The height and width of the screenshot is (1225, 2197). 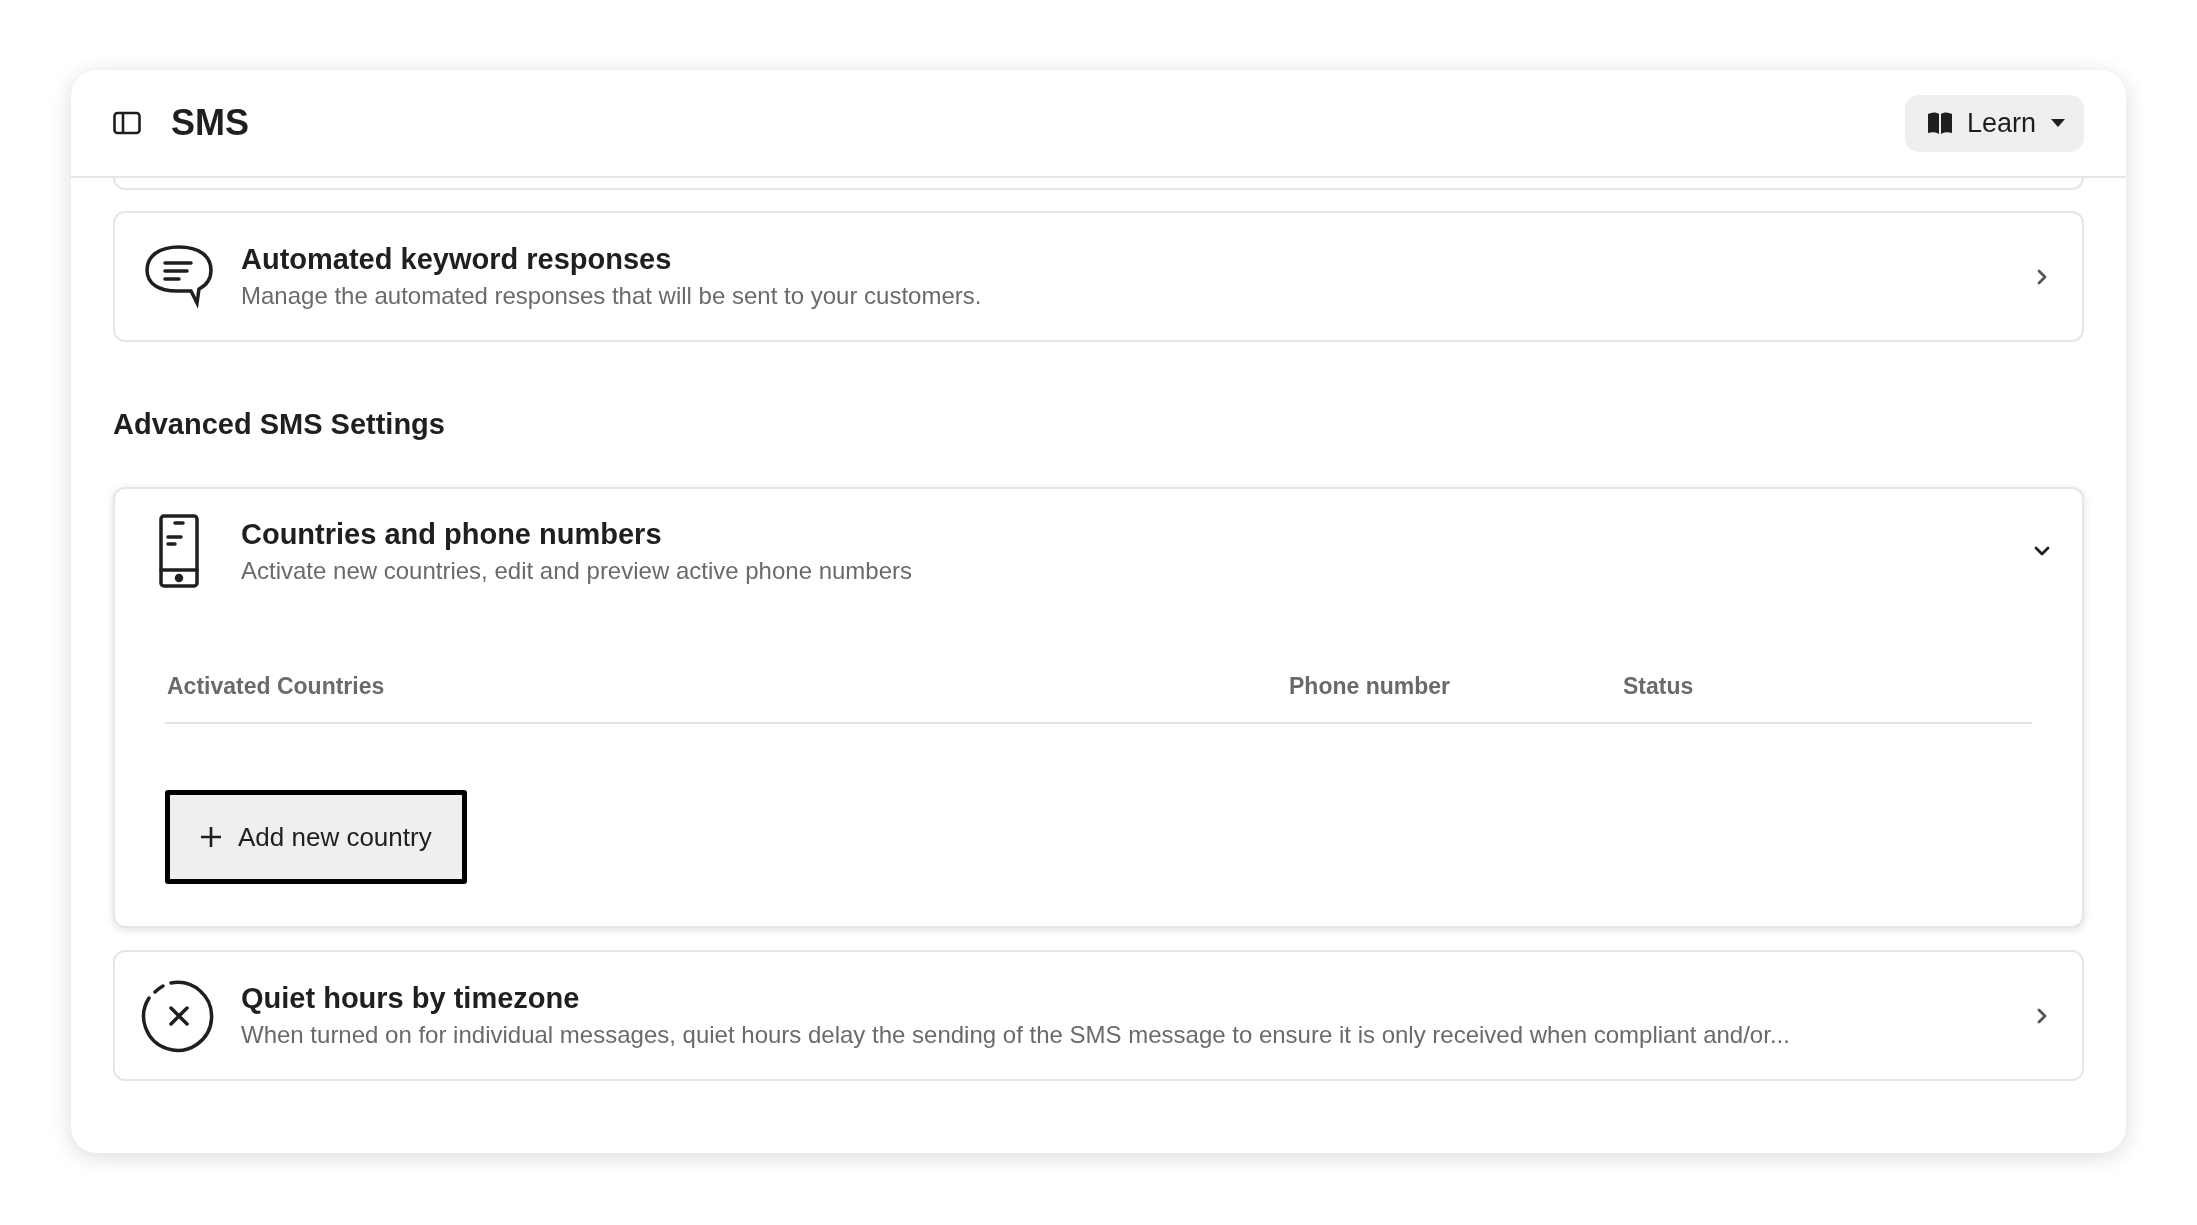 What do you see at coordinates (1658, 686) in the screenshot?
I see `column-header: Status` at bounding box center [1658, 686].